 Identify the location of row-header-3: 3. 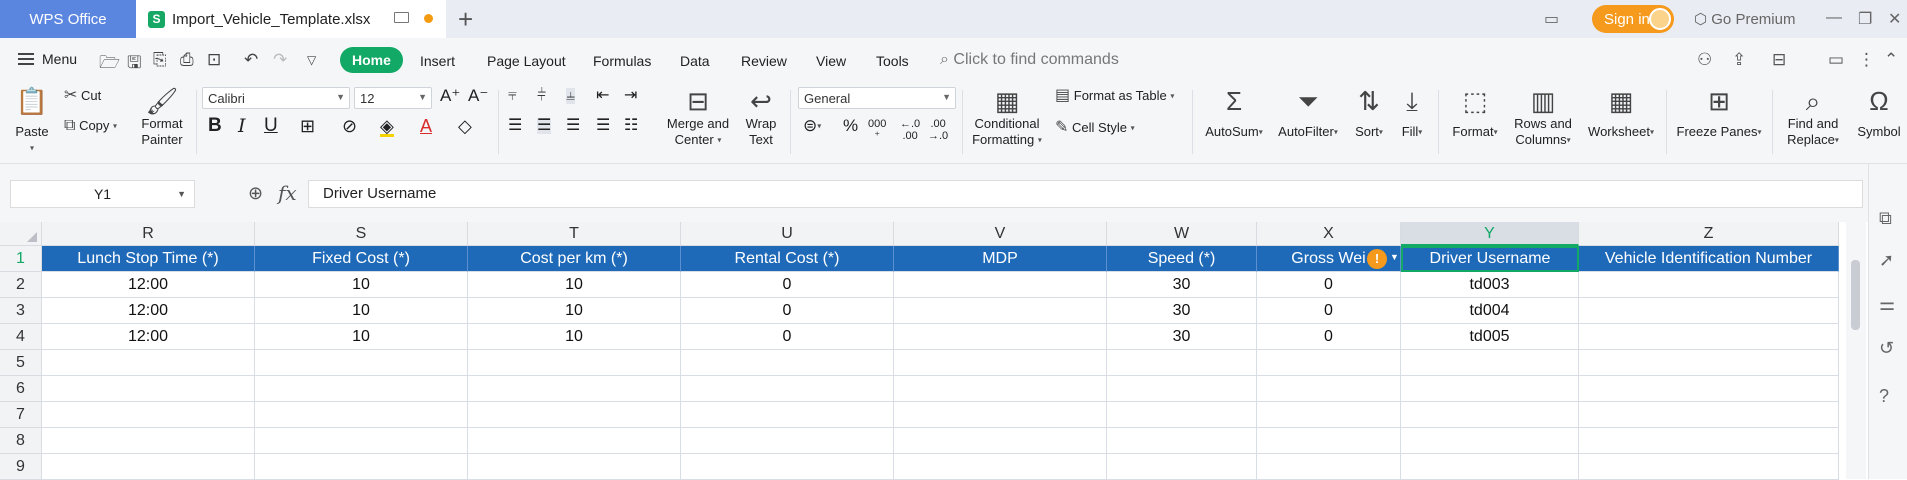
(21, 311).